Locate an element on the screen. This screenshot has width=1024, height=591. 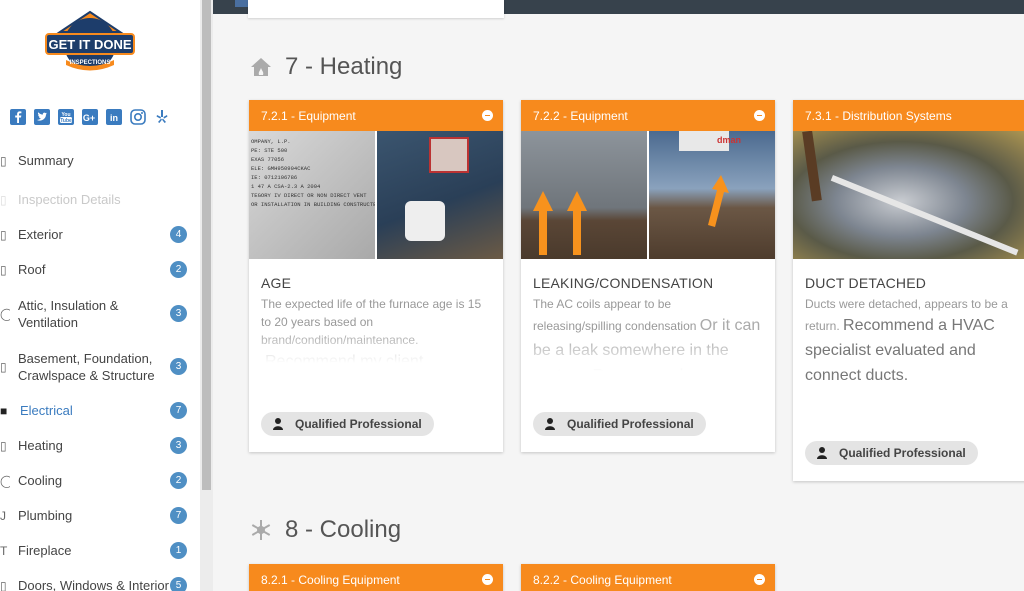
section-heading-heating: 7 - Heating is located at coordinates (325, 67).